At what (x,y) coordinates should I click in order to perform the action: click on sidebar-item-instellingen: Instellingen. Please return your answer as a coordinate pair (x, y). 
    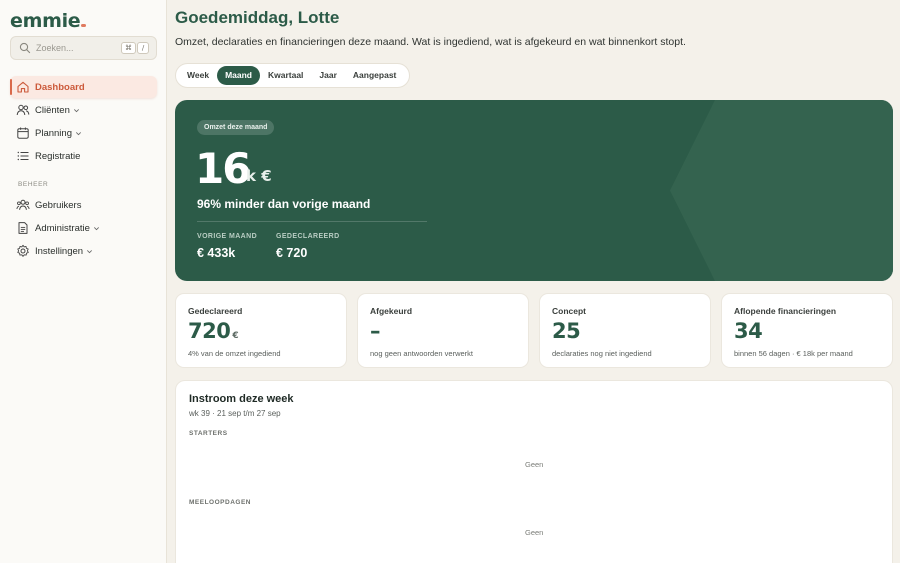
    Looking at the image, I should click on (83, 251).